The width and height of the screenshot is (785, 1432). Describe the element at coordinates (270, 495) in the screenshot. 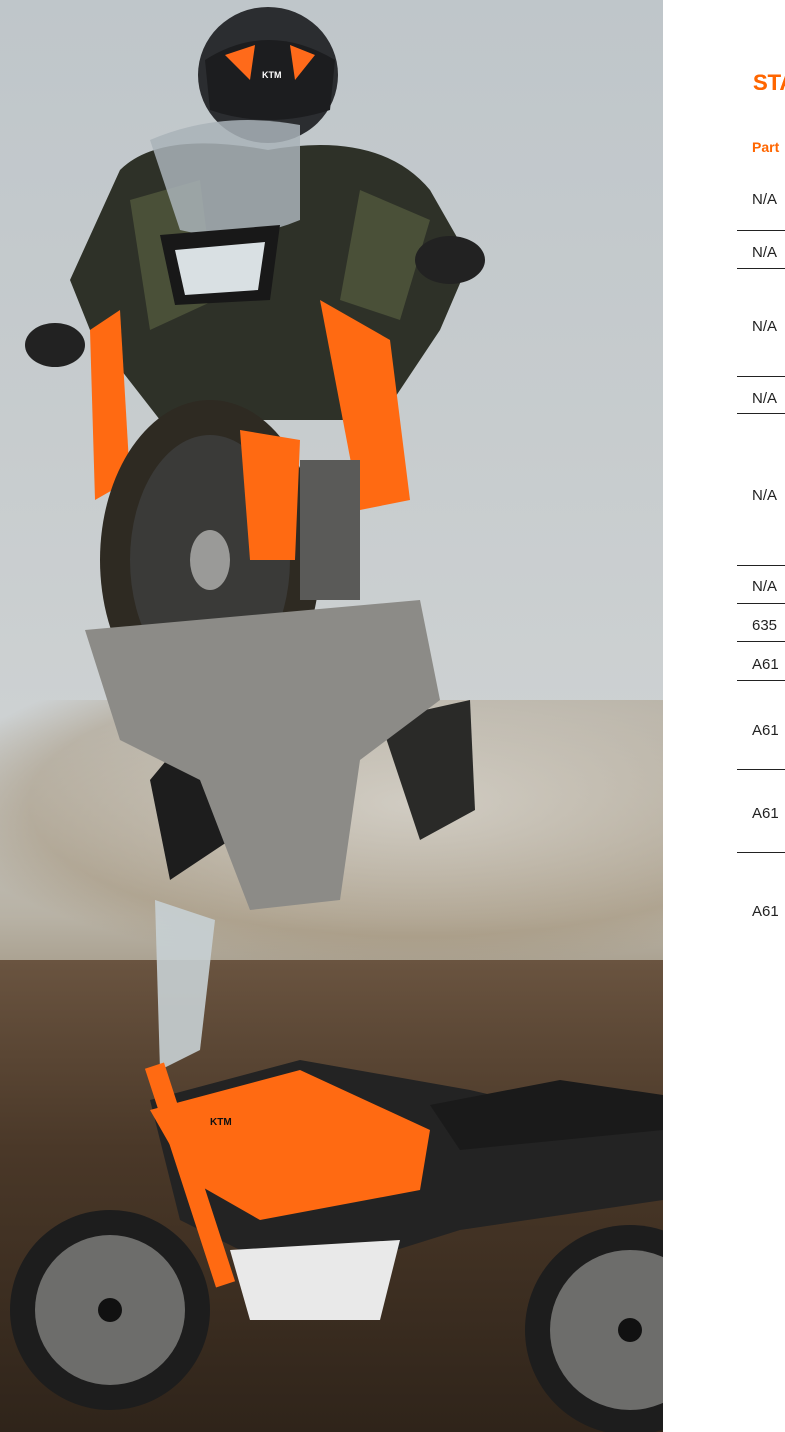

I see `fork-guard` at that location.